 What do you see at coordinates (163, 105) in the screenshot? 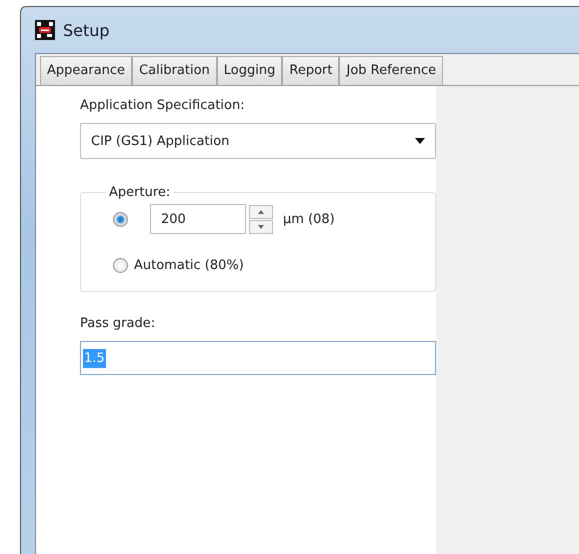
I see `field-label: Application Specification:` at bounding box center [163, 105].